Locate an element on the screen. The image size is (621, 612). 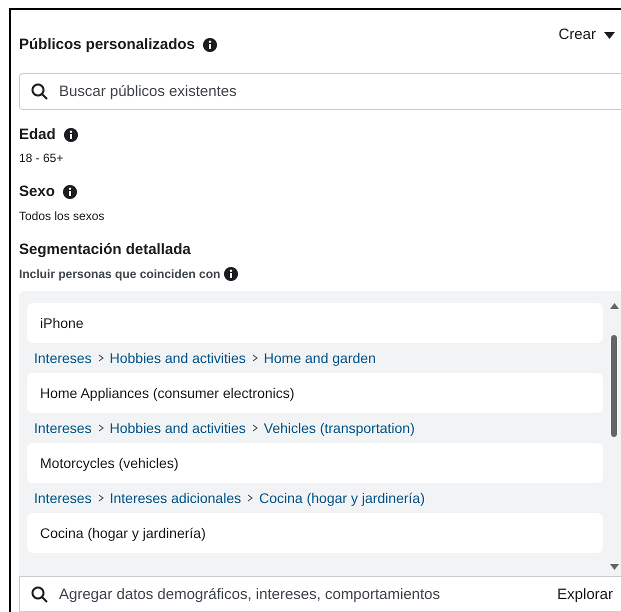
field-label: Sexo is located at coordinates (37, 192).